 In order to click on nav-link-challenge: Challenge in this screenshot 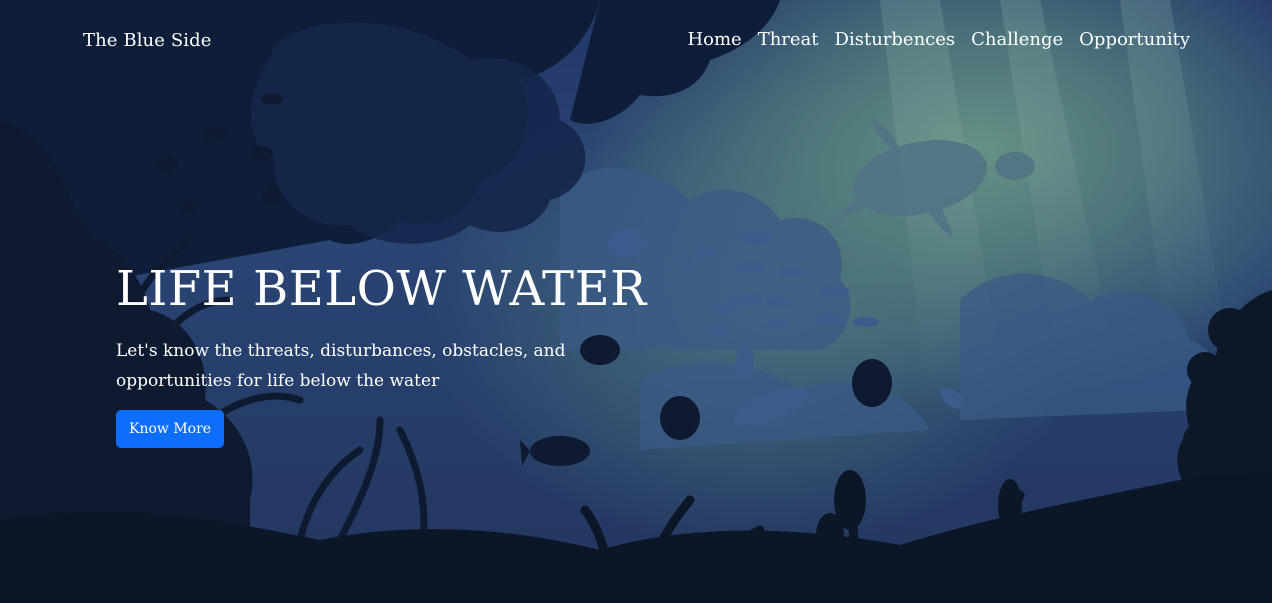, I will do `click(1017, 39)`.